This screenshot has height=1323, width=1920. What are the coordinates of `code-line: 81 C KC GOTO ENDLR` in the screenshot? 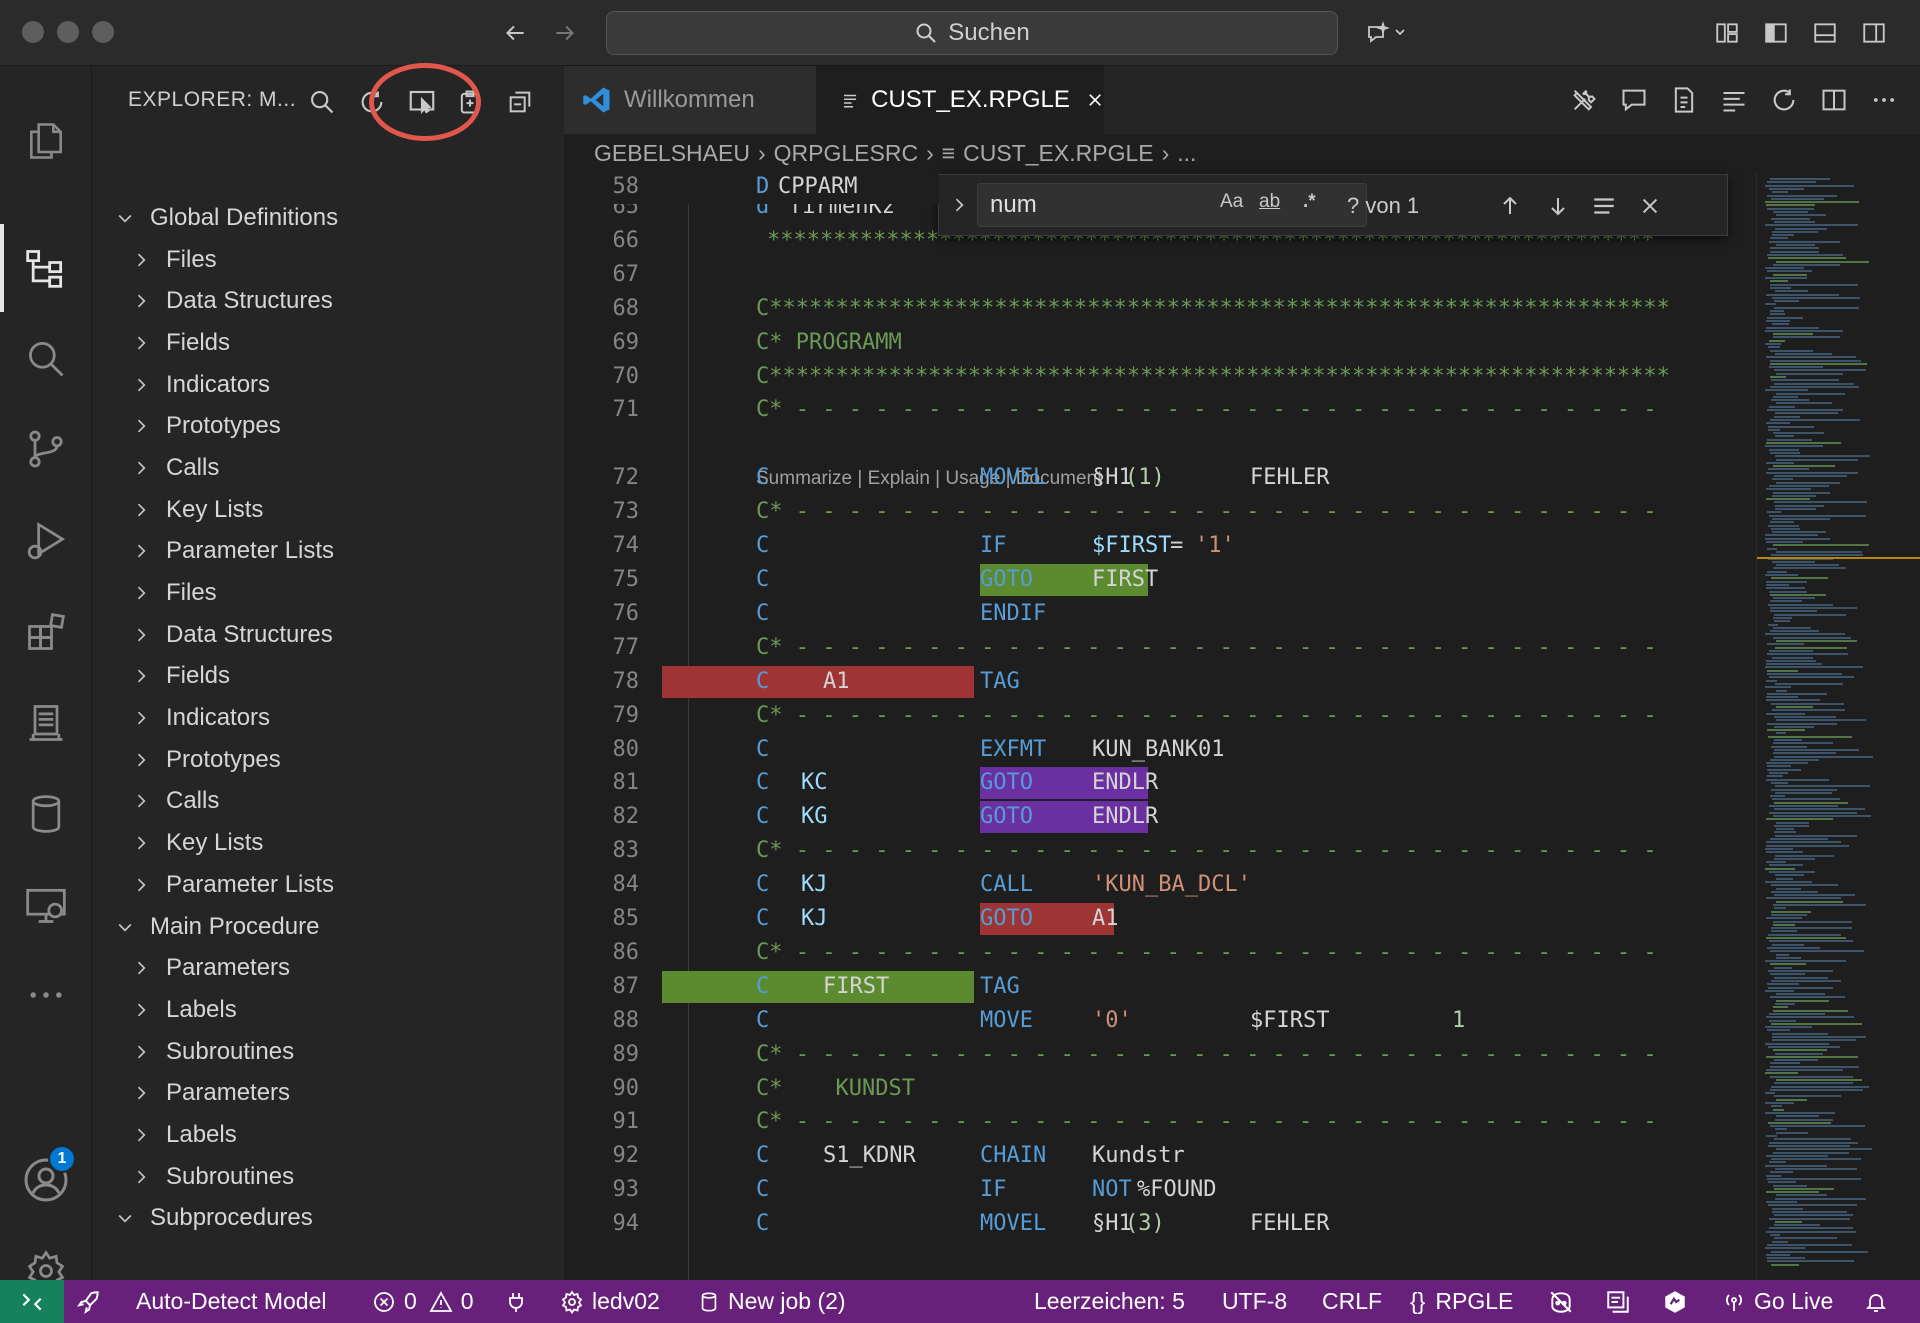 It's located at (1160, 783).